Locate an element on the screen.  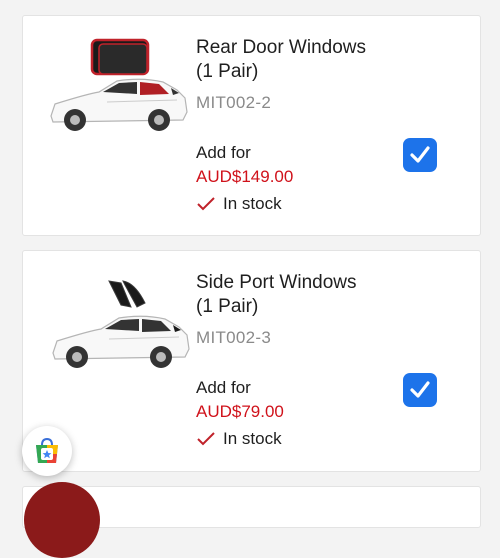
shop-floating-button is located at coordinates (47, 451).